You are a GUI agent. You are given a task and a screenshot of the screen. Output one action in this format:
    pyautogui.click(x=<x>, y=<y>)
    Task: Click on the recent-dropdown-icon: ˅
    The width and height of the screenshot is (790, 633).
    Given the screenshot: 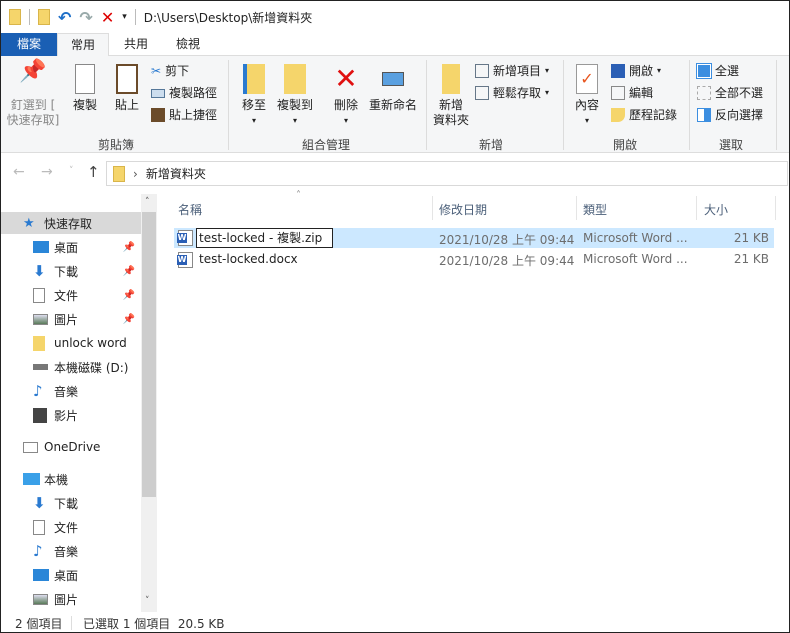 What is the action you would take?
    pyautogui.click(x=71, y=171)
    